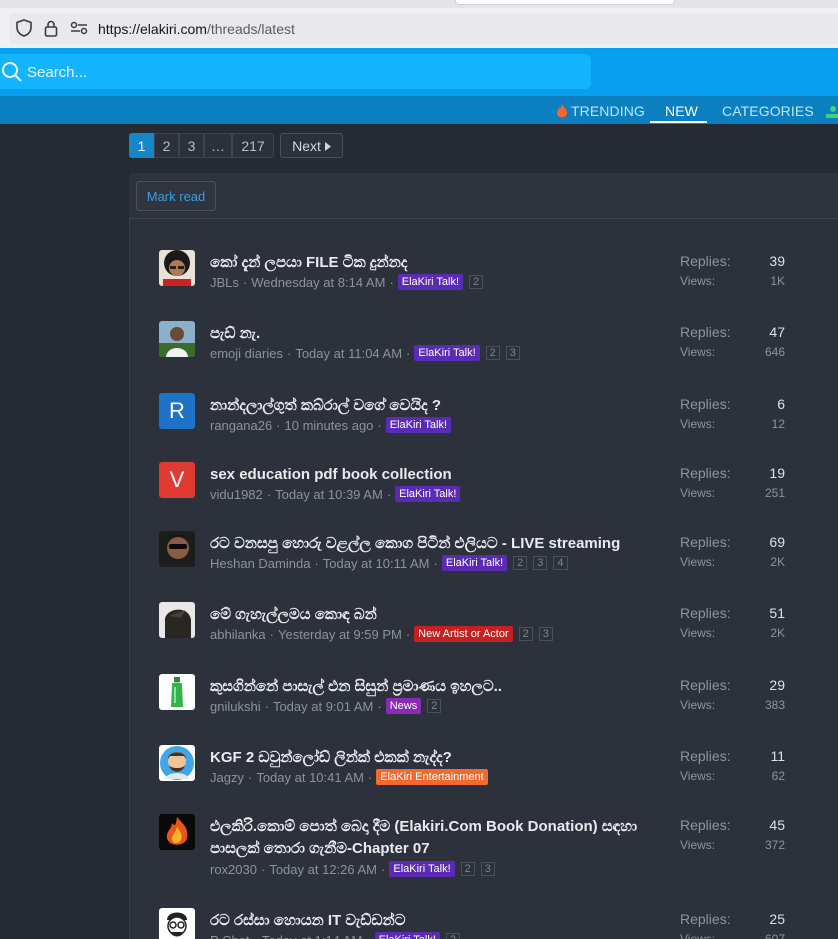  What do you see at coordinates (425, 263) in the screenshot?
I see `thread-title: කෝ දැන් ලපයා FILE ටික දුන්නද` at bounding box center [425, 263].